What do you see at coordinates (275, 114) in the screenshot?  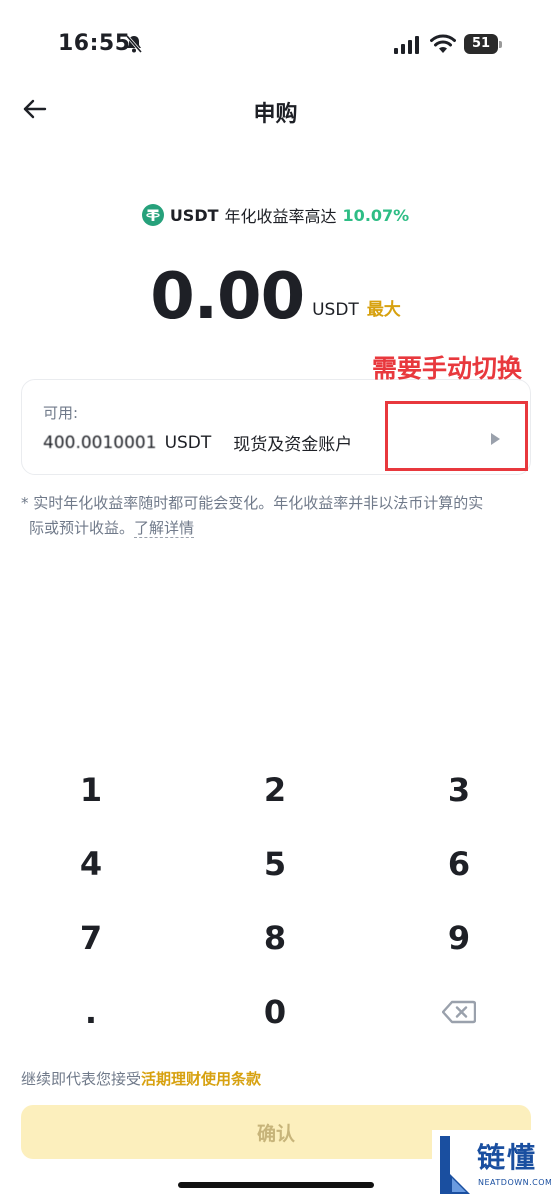 I see `page-title: 申购` at bounding box center [275, 114].